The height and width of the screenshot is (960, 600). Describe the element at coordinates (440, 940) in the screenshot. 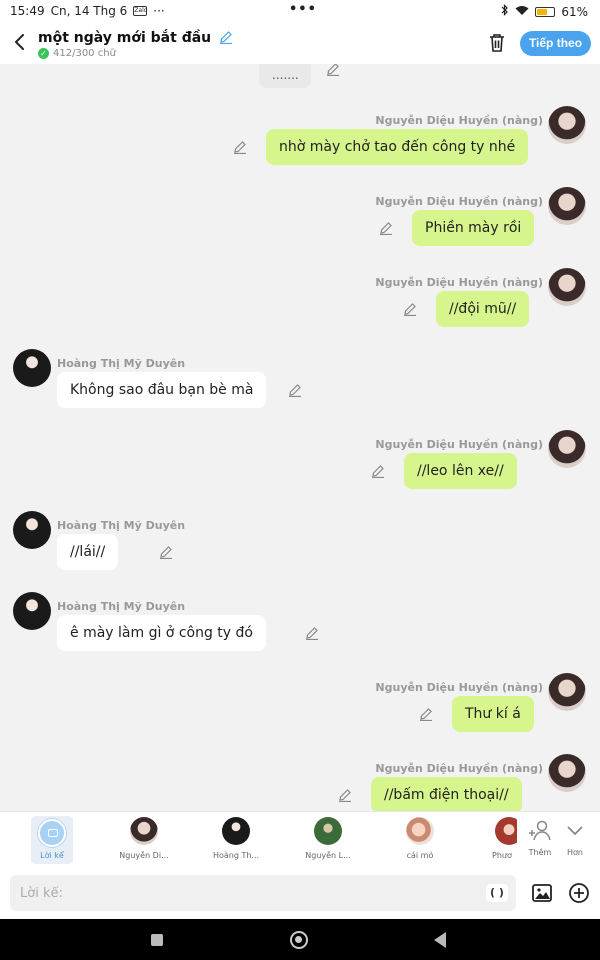

I see `nav-back-icon` at that location.